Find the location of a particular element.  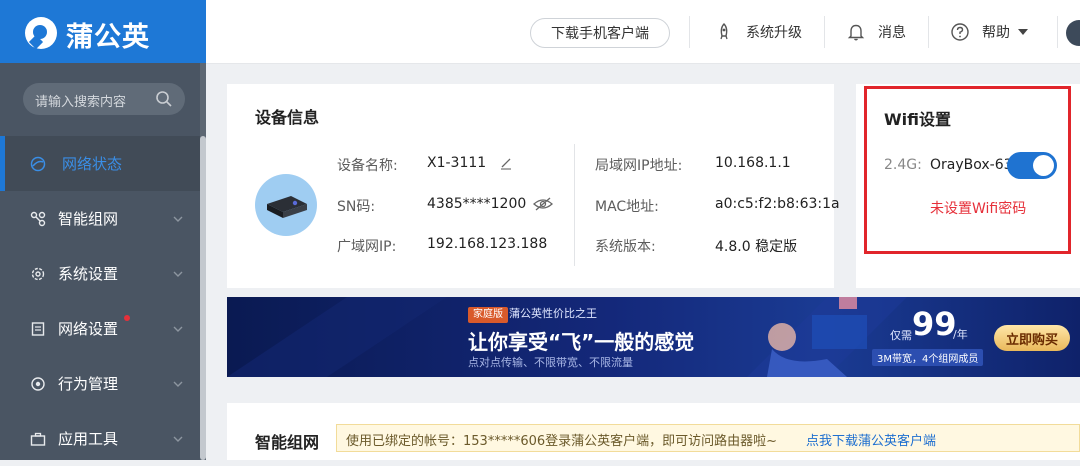

upgrade-label: 系统升级 is located at coordinates (774, 32).